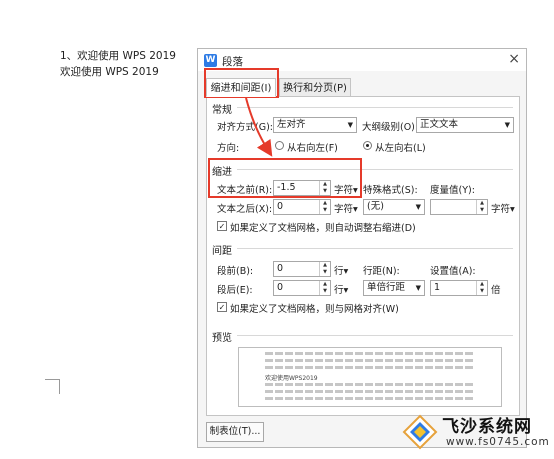 The width and height of the screenshot is (554, 459). Describe the element at coordinates (420, 432) in the screenshot. I see `fs-logo-icon` at that location.